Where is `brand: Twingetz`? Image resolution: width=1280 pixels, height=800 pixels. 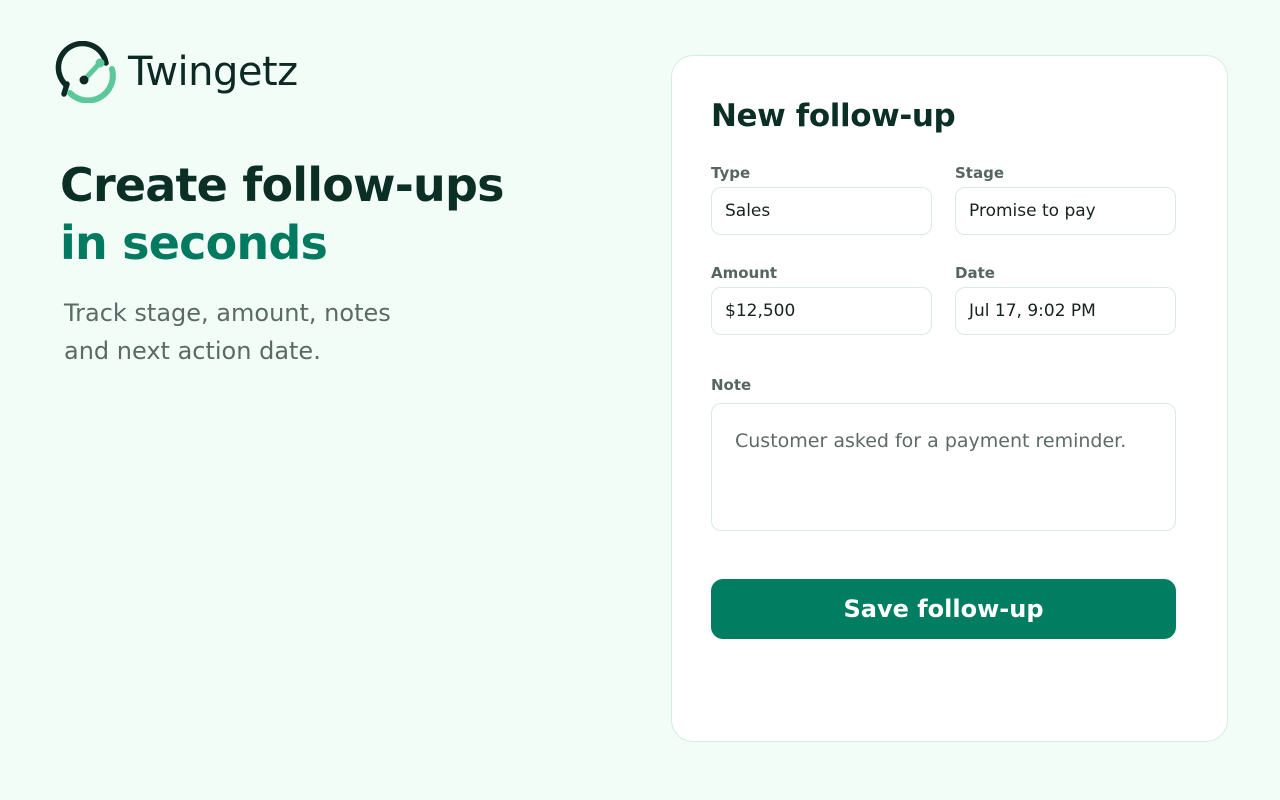 brand: Twingetz is located at coordinates (176, 72).